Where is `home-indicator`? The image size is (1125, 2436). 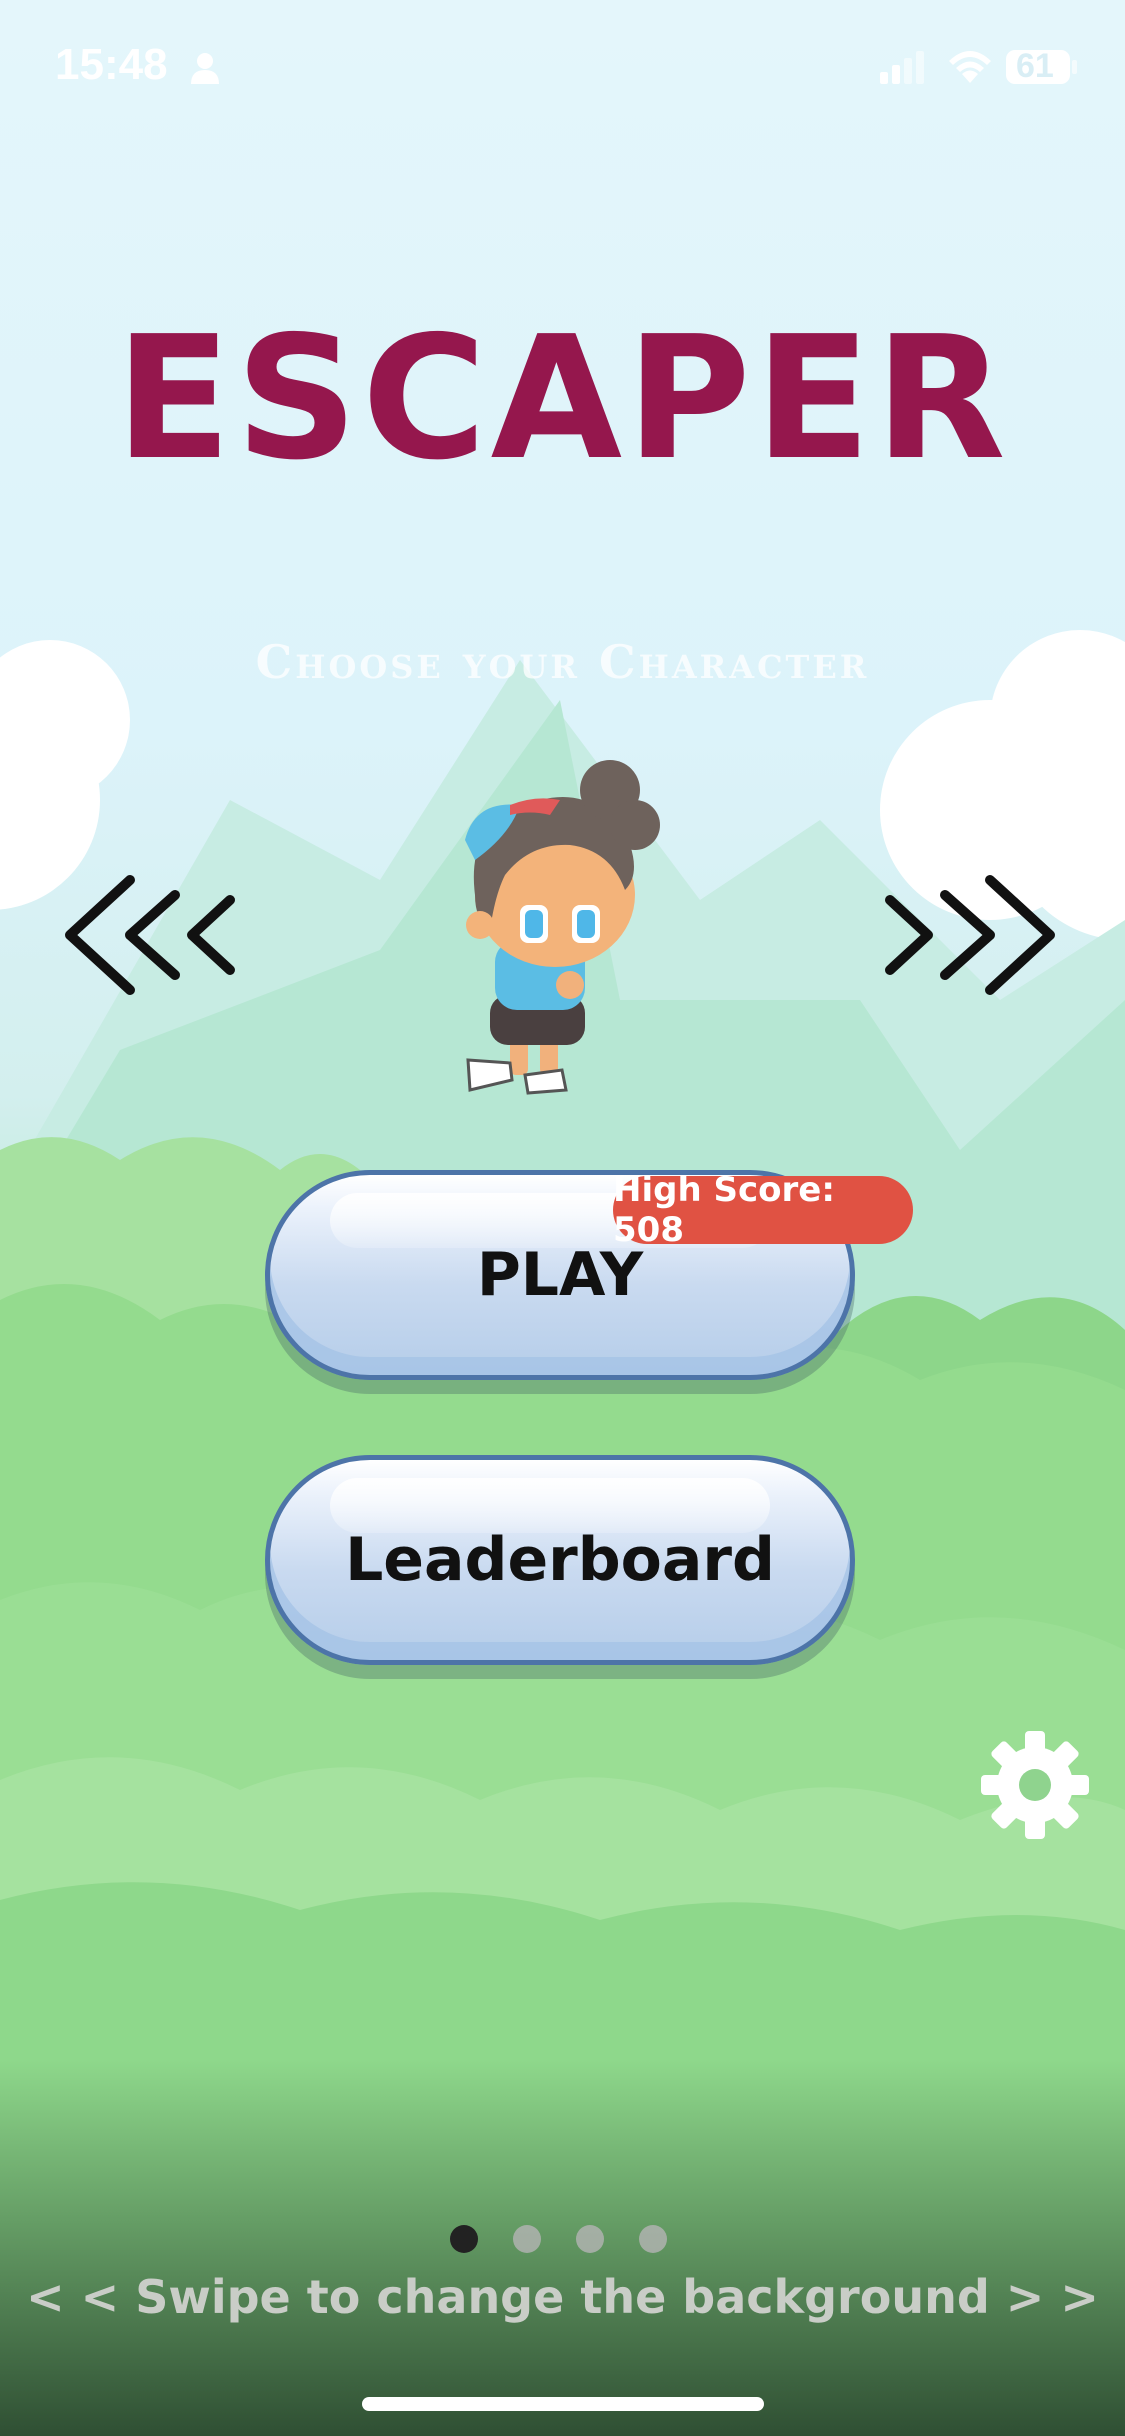 home-indicator is located at coordinates (563, 2404).